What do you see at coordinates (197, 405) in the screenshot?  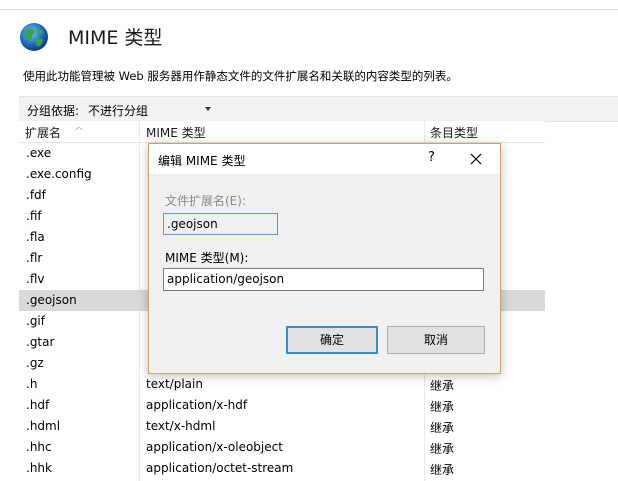 I see `cell-mime-type: application/x-hdf` at bounding box center [197, 405].